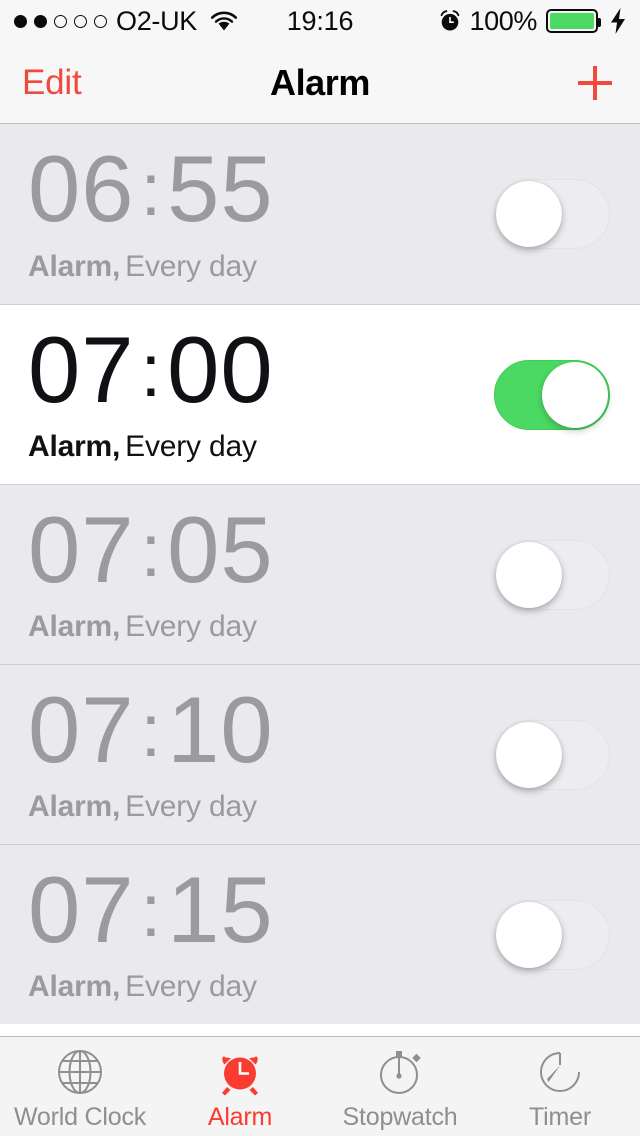 The width and height of the screenshot is (640, 1136). What do you see at coordinates (52, 83) in the screenshot?
I see `edit-button: Edit` at bounding box center [52, 83].